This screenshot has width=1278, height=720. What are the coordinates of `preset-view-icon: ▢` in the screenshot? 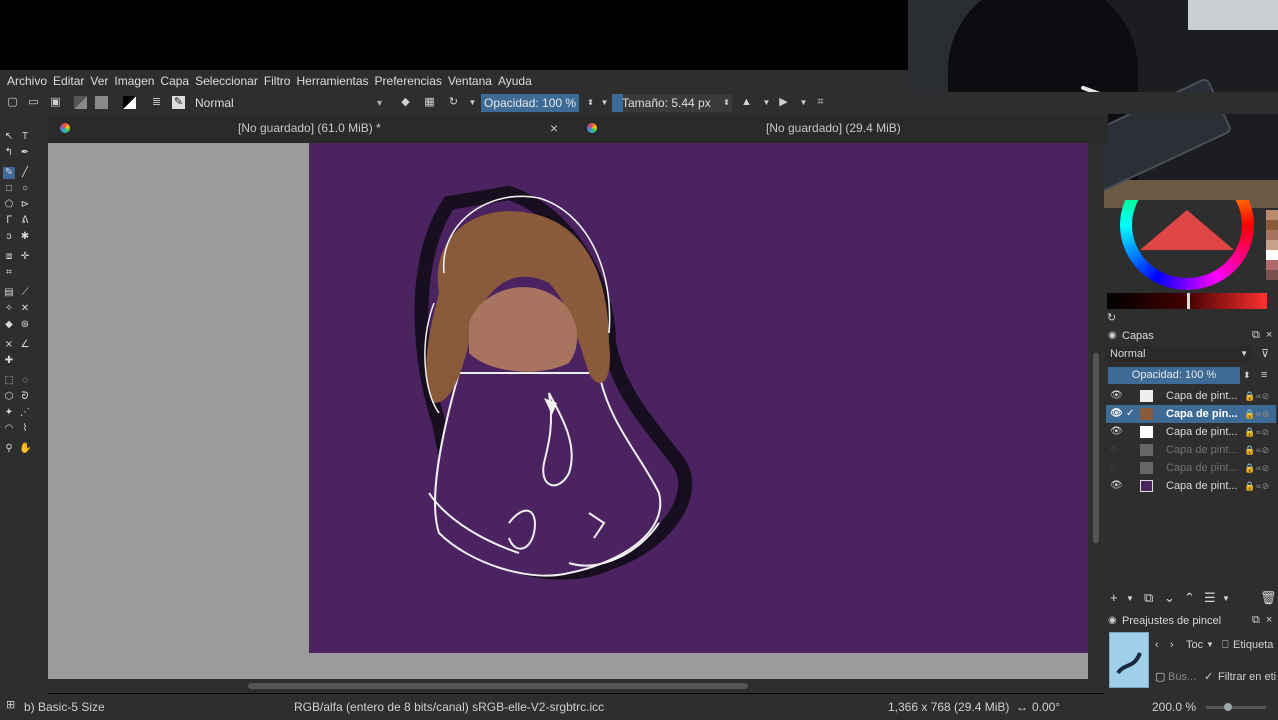 It's located at (1160, 677).